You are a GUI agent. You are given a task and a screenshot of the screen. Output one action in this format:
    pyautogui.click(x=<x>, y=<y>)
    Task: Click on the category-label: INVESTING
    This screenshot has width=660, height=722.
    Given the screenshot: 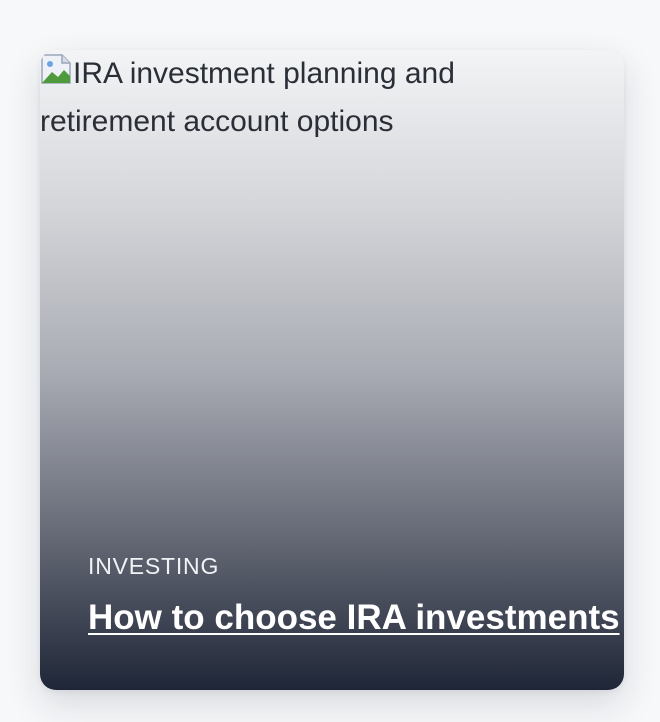 What is the action you would take?
    pyautogui.click(x=154, y=566)
    